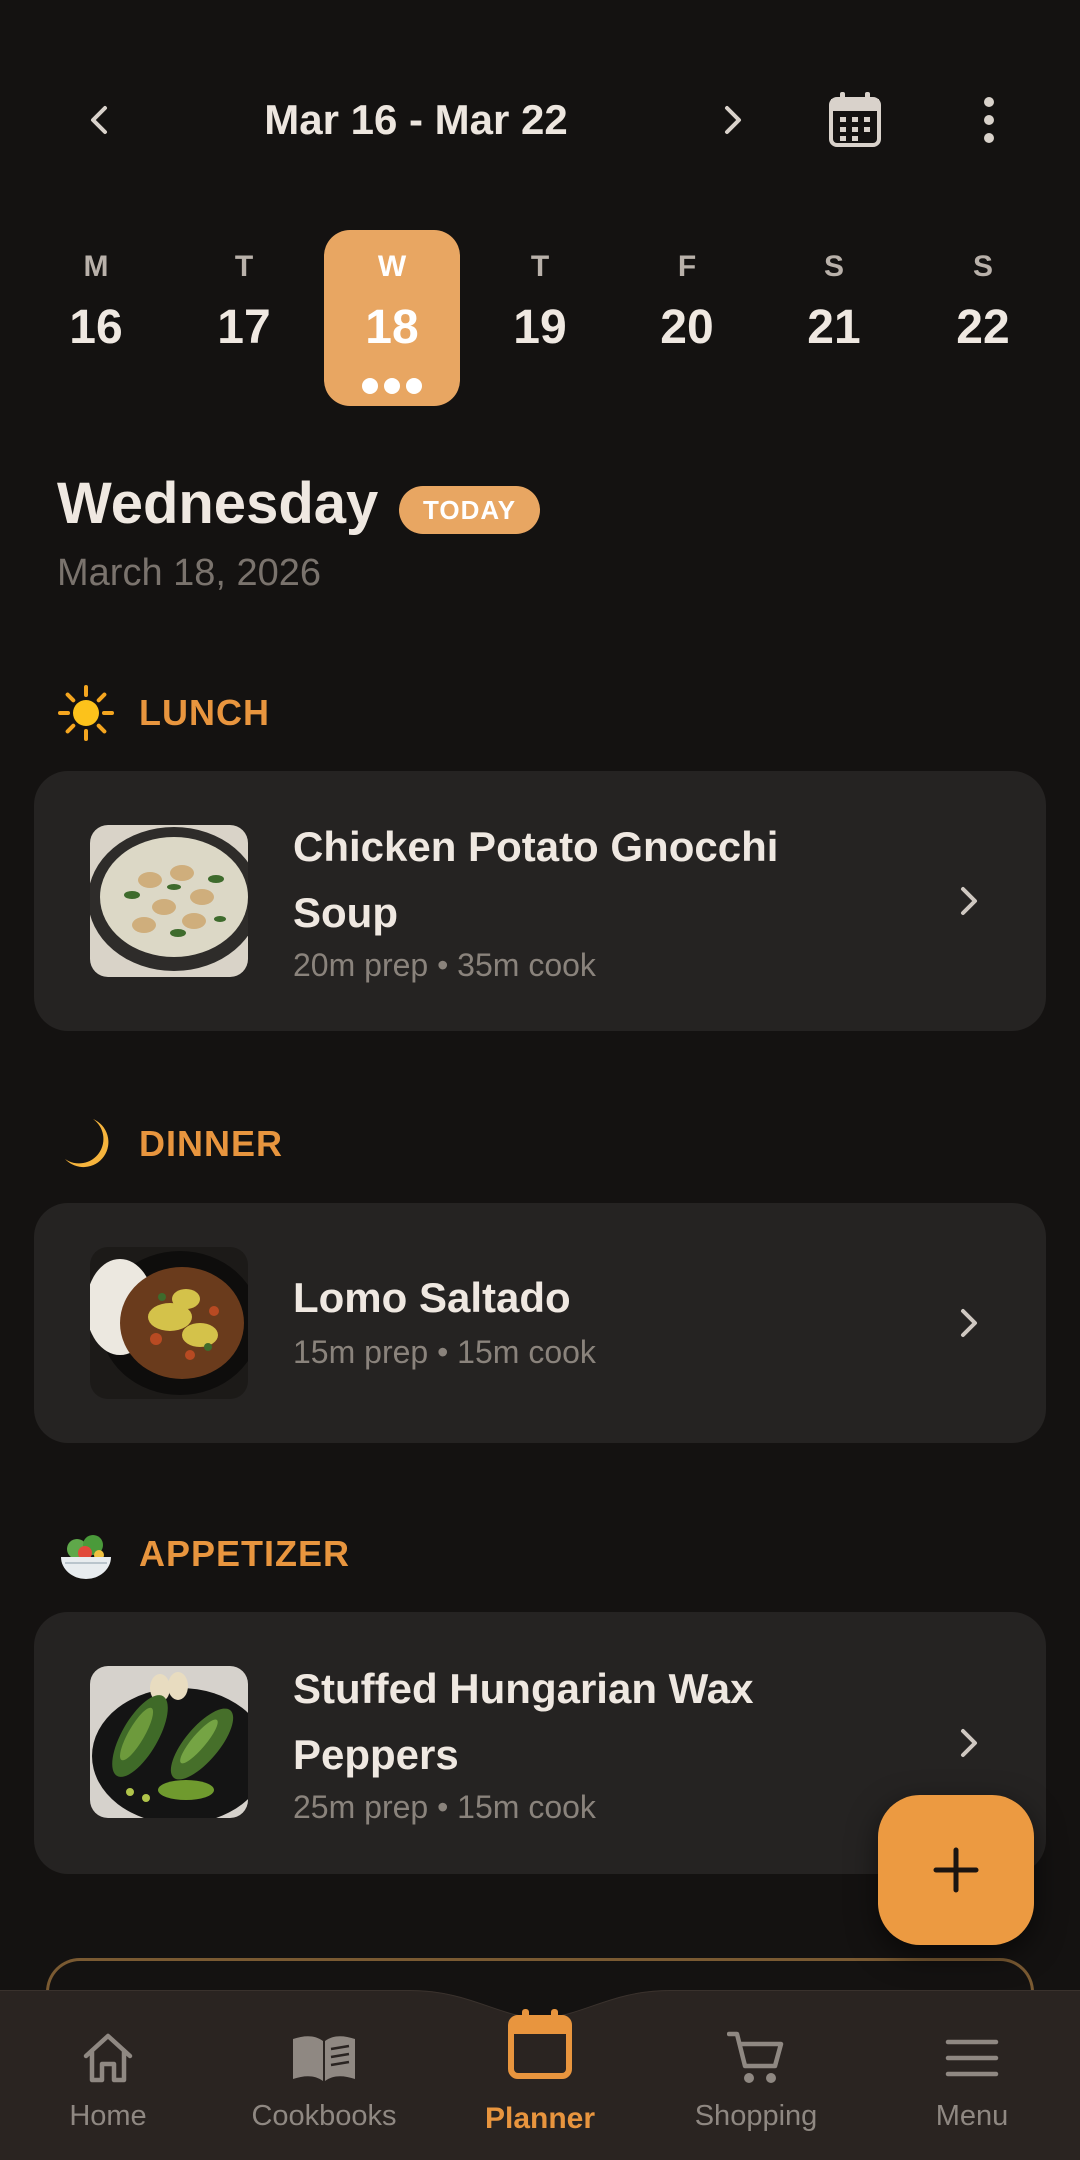 This screenshot has height=2160, width=1080. I want to click on chevron-left-icon, so click(99, 120).